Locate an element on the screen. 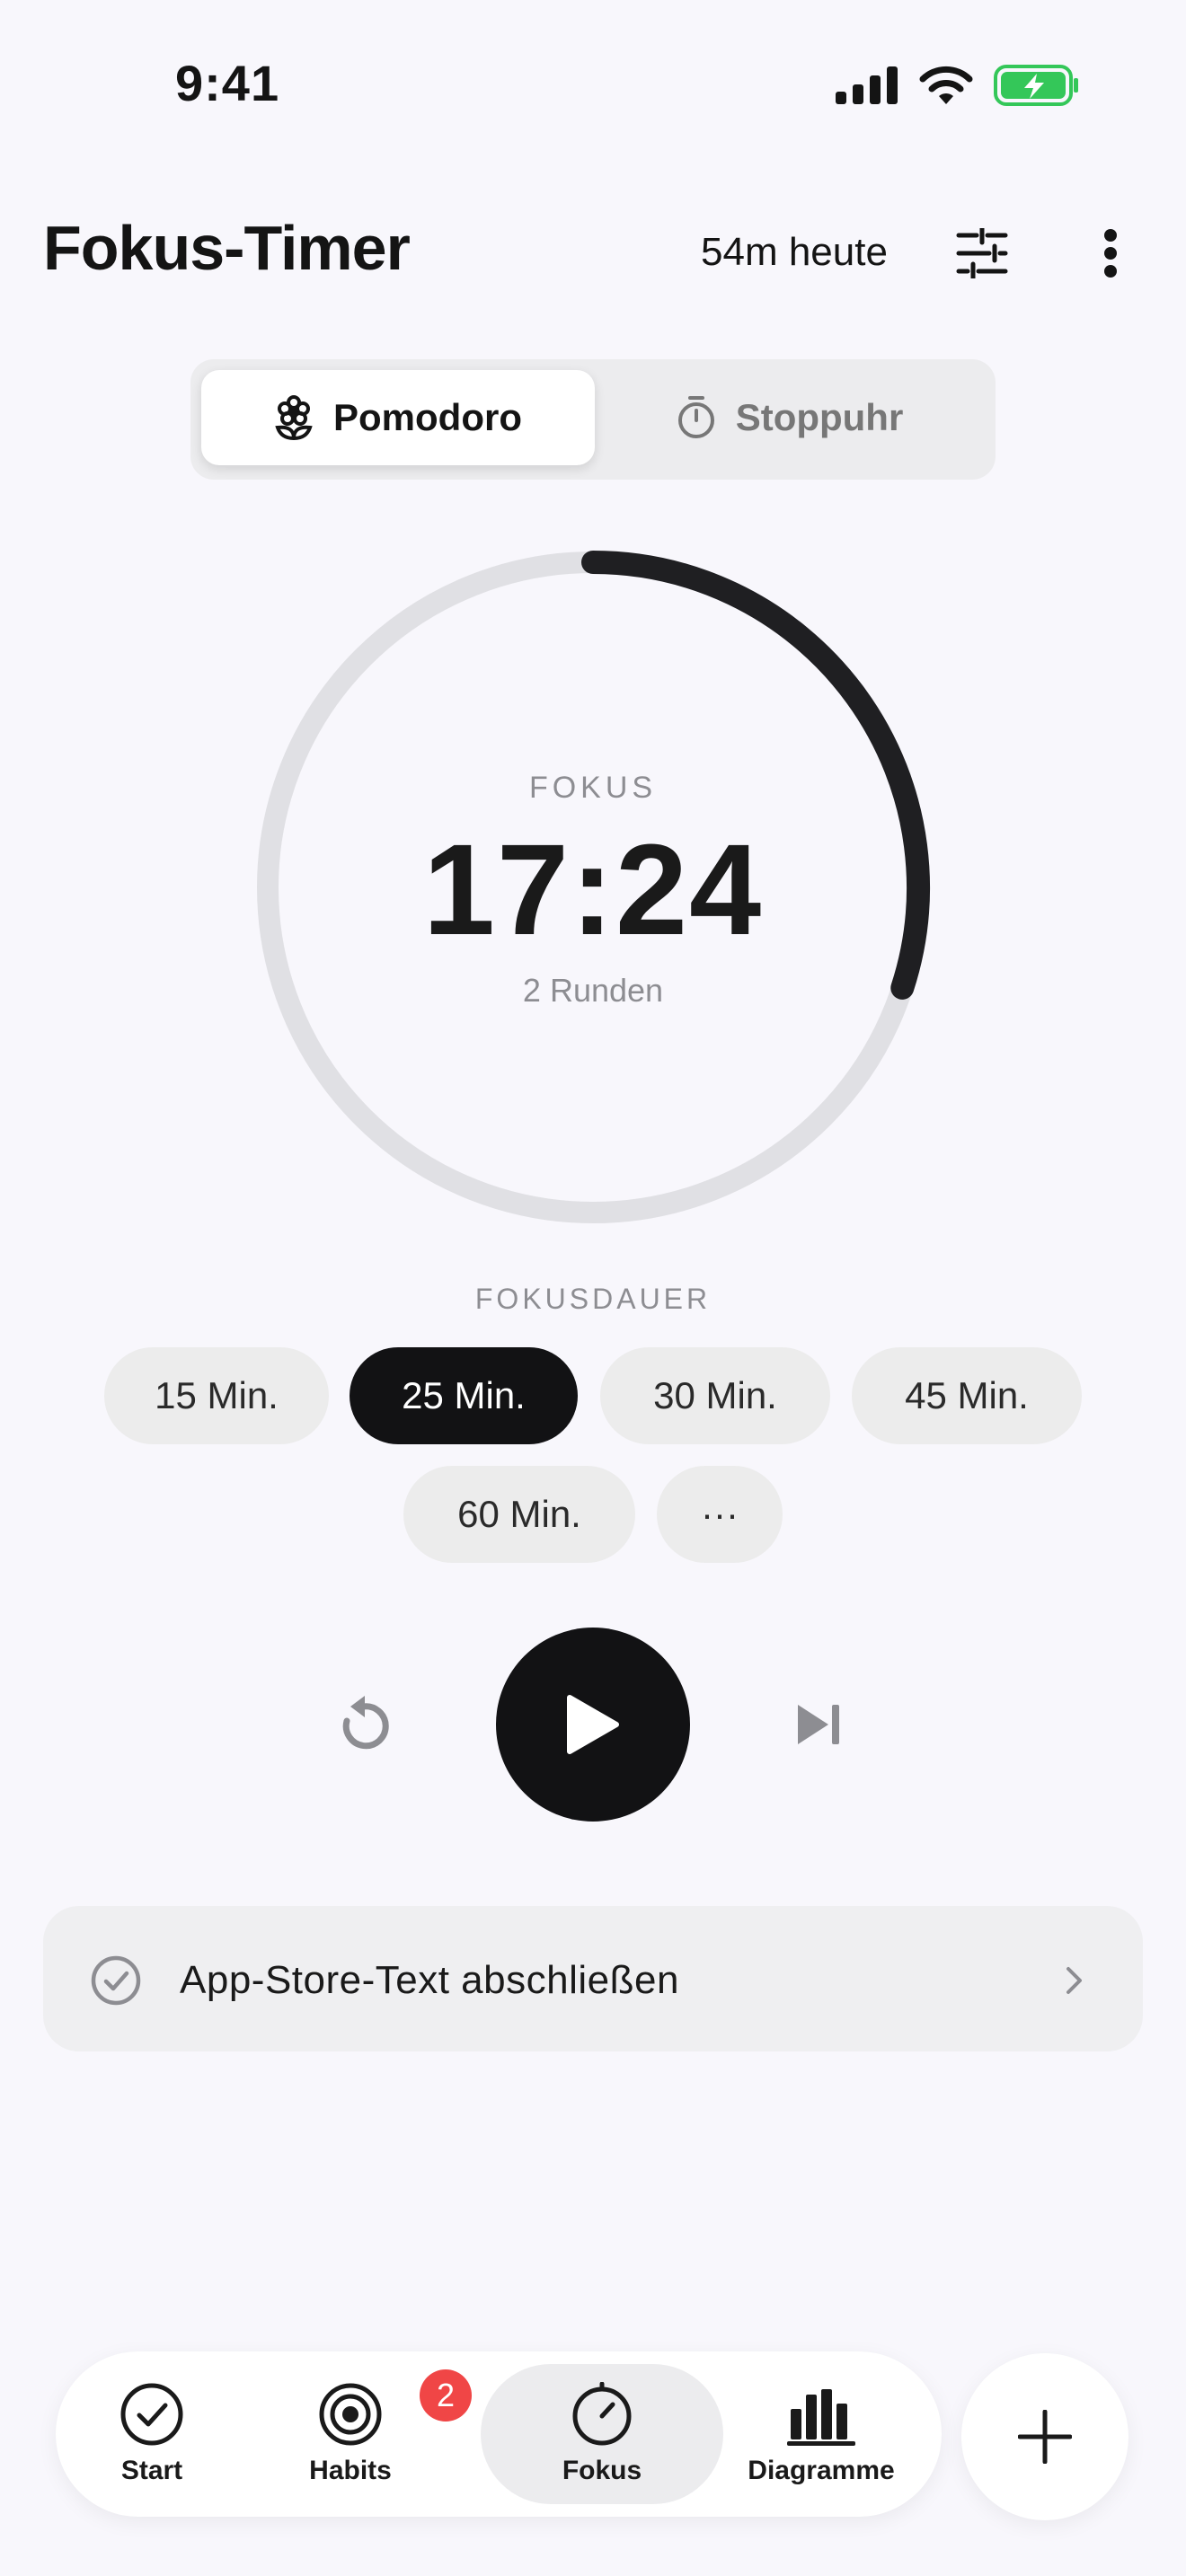 The image size is (1186, 2576). duration-label: FOKUSDAUER is located at coordinates (593, 1299).